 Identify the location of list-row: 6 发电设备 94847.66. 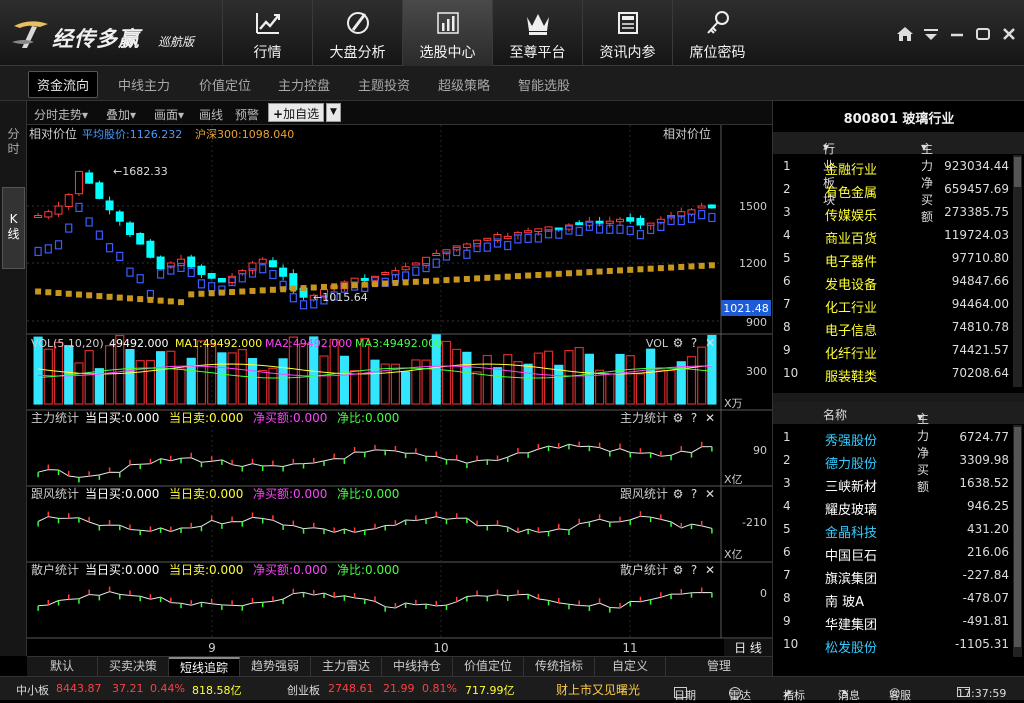
(893, 281).